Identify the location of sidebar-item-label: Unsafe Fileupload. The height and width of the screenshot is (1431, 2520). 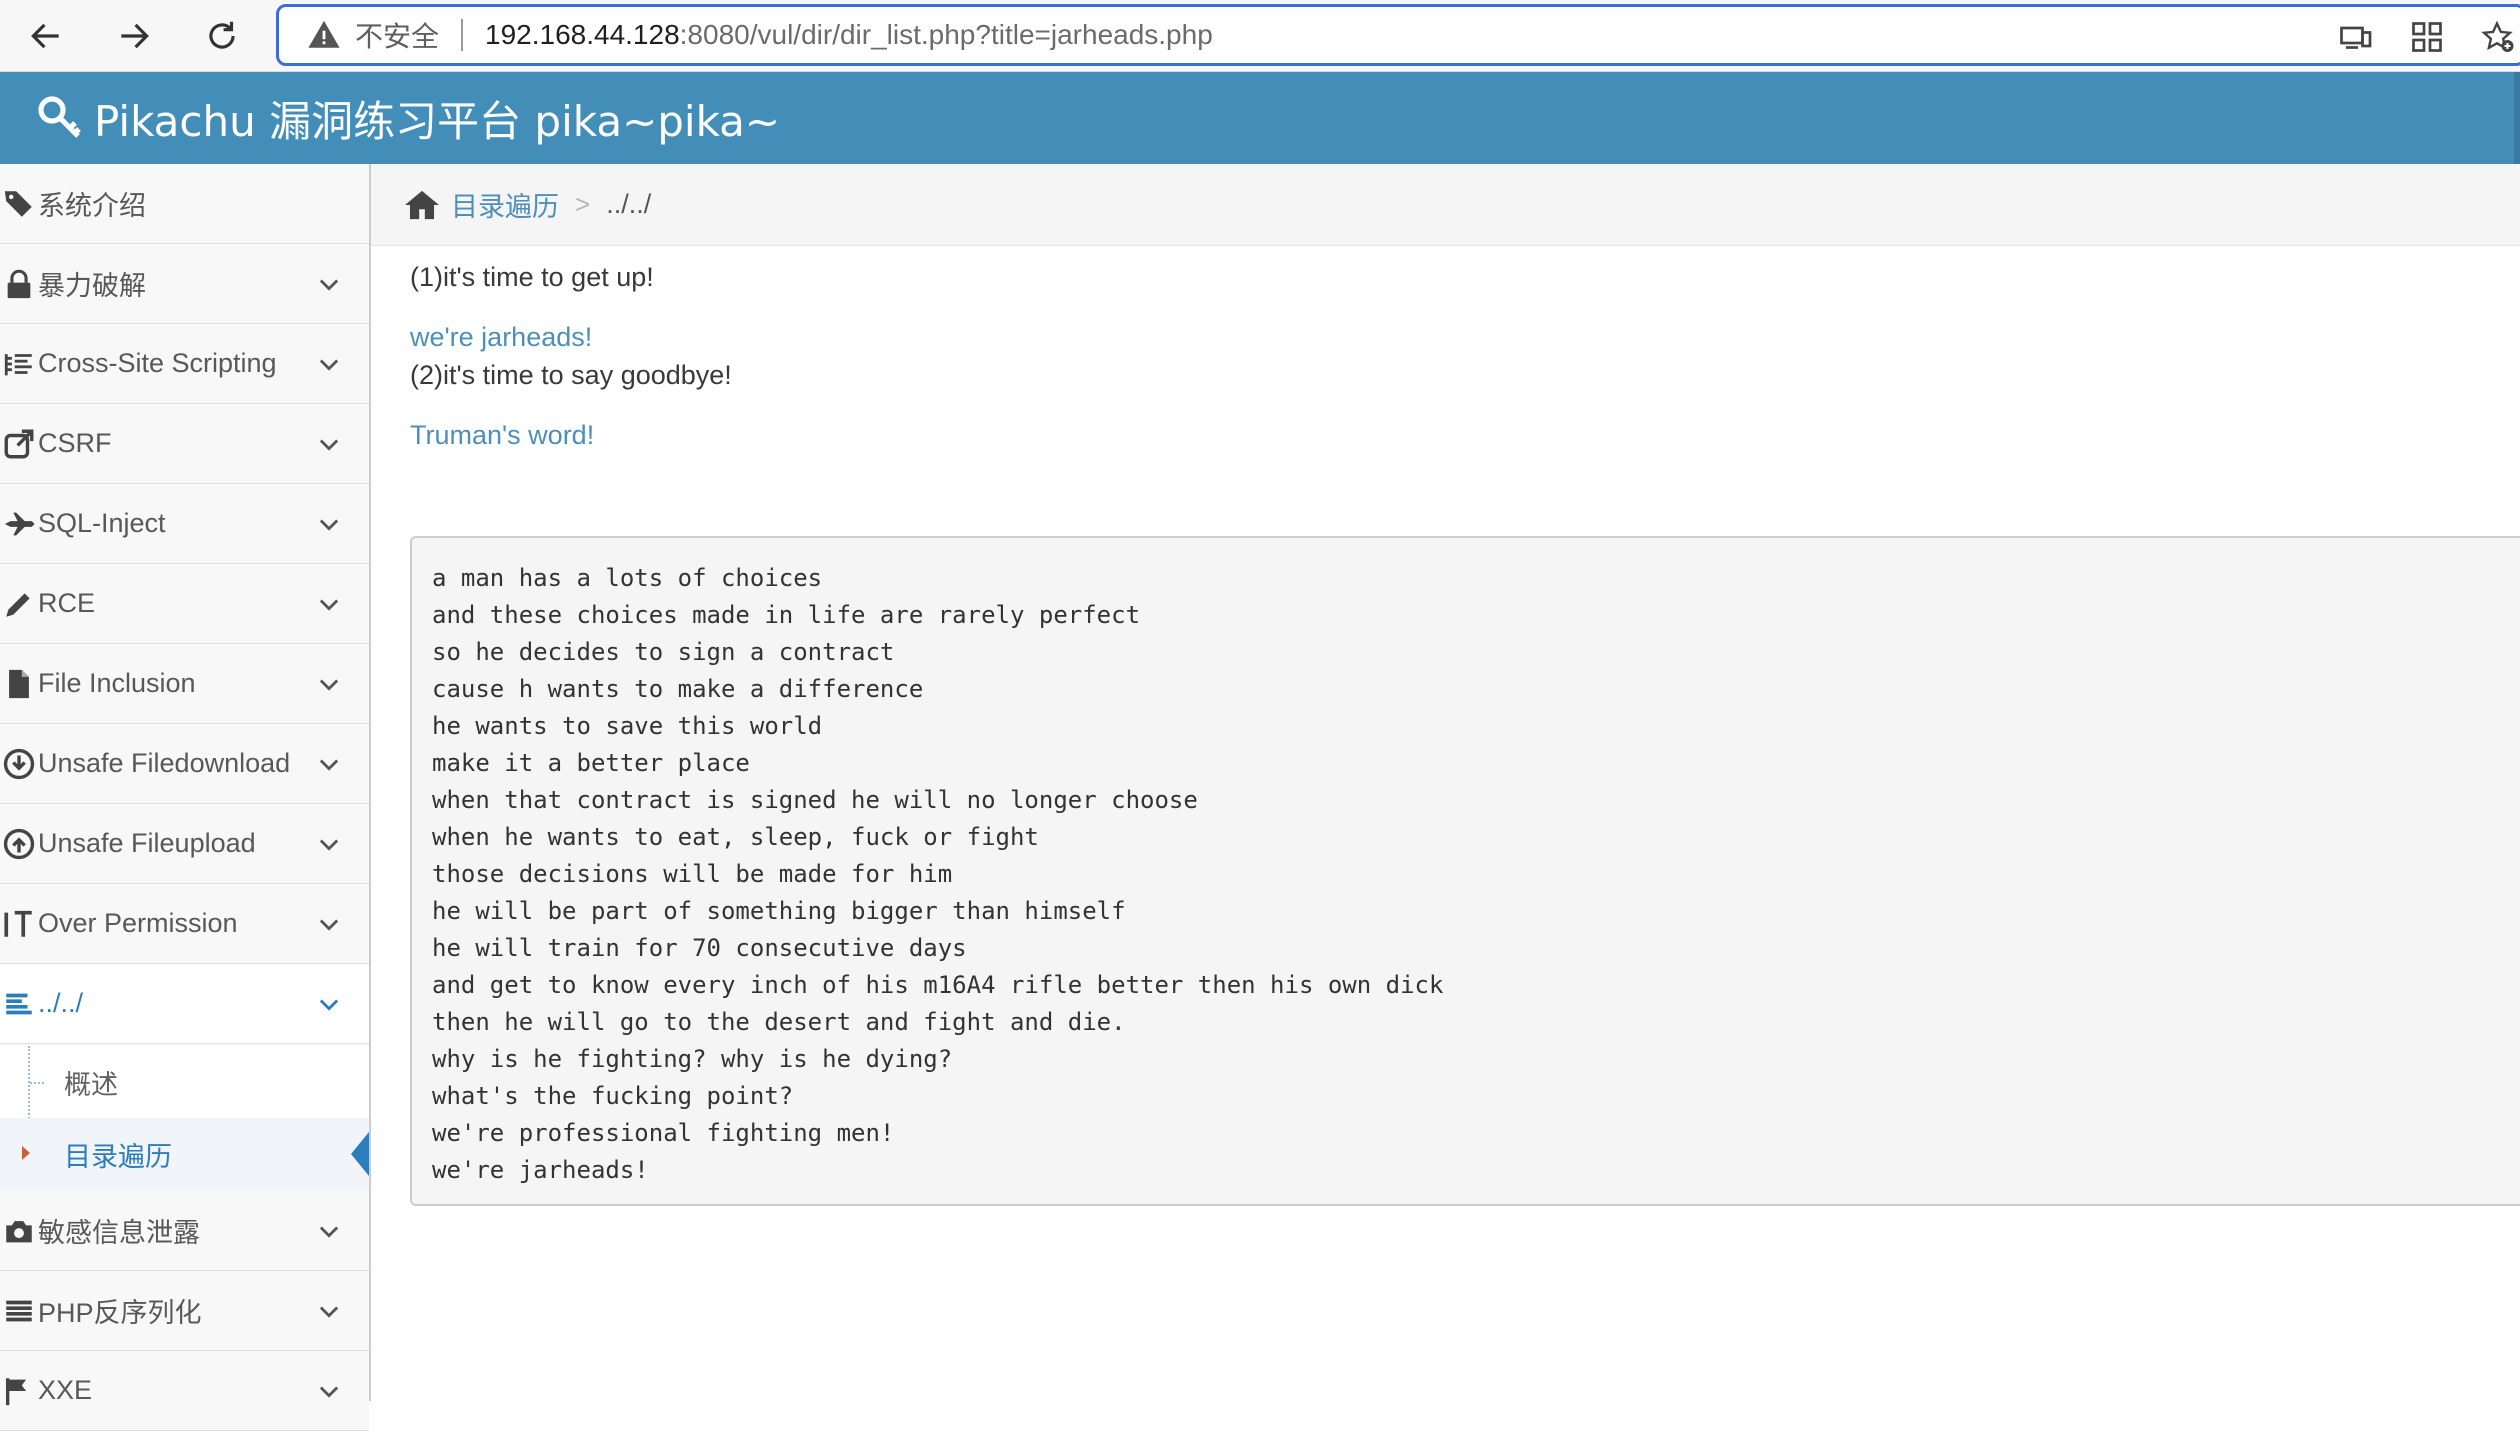
(147, 843).